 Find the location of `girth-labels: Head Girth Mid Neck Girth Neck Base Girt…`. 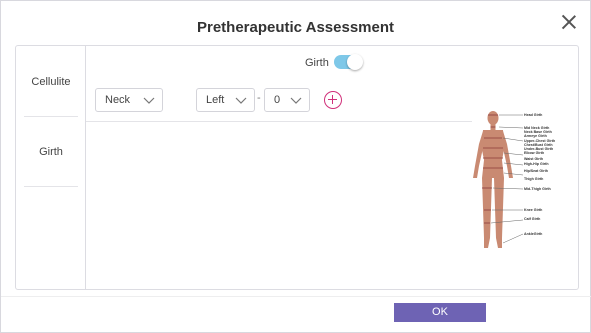

girth-labels: Head Girth Mid Neck Girth Neck Base Girt… is located at coordinates (539, 174).